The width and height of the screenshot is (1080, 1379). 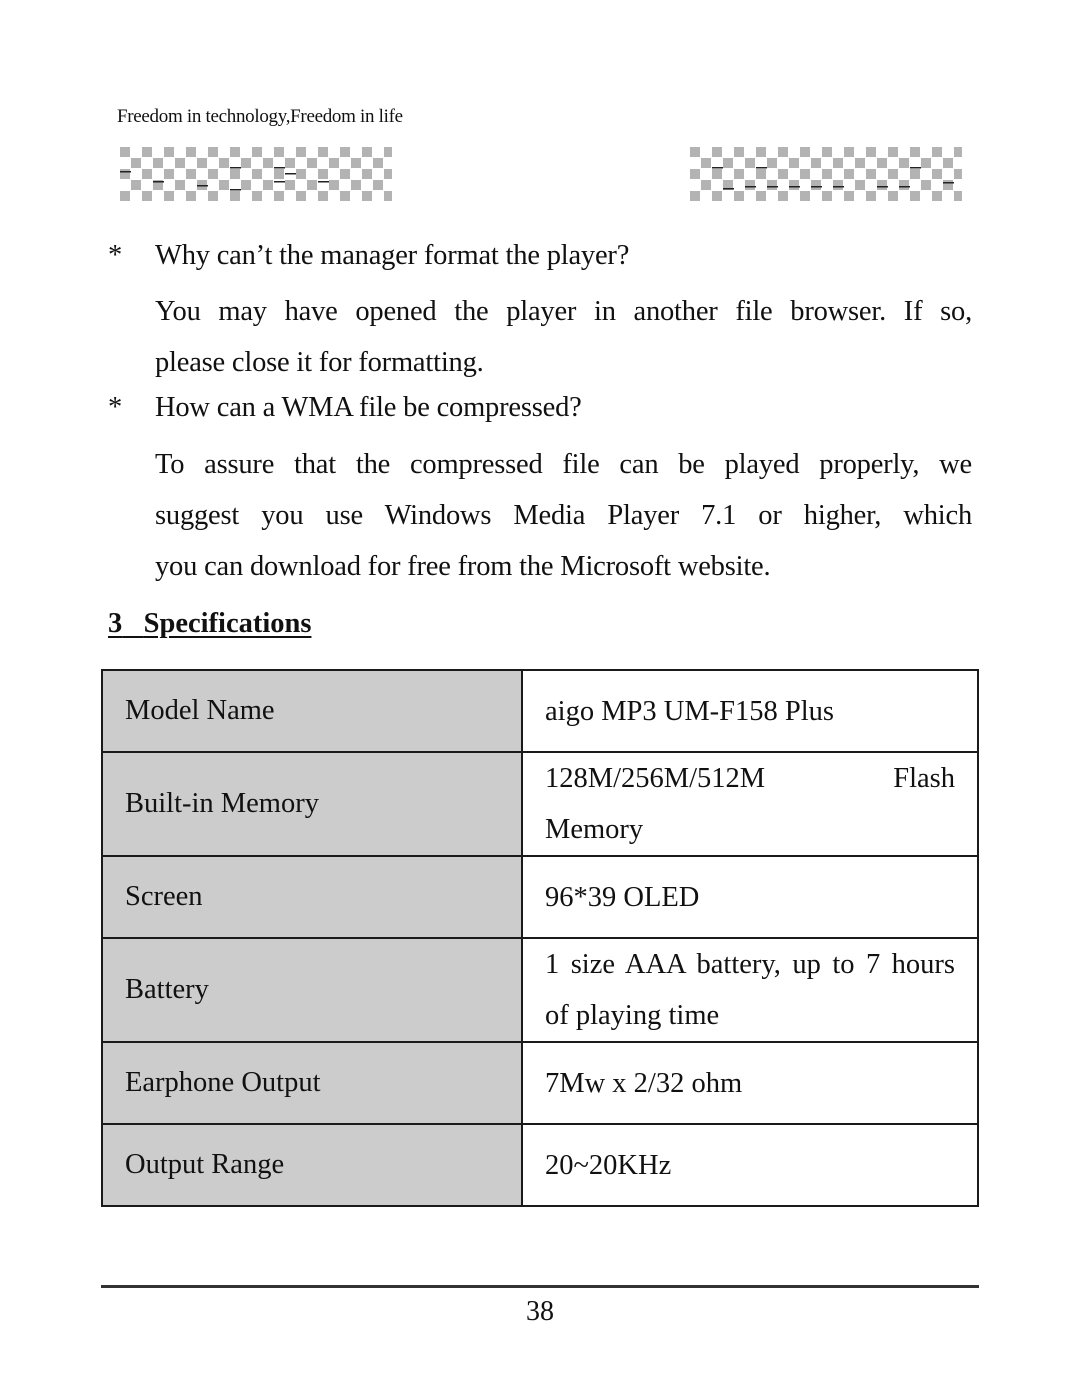 I want to click on spec-value: 20~20KHz, so click(x=750, y=1165).